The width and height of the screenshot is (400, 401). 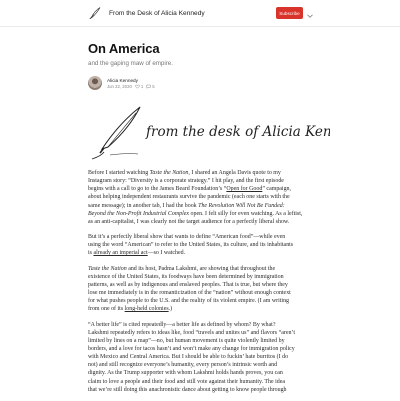 I want to click on banner-image: from the desk of Alicia Kennedy, so click(x=209, y=131).